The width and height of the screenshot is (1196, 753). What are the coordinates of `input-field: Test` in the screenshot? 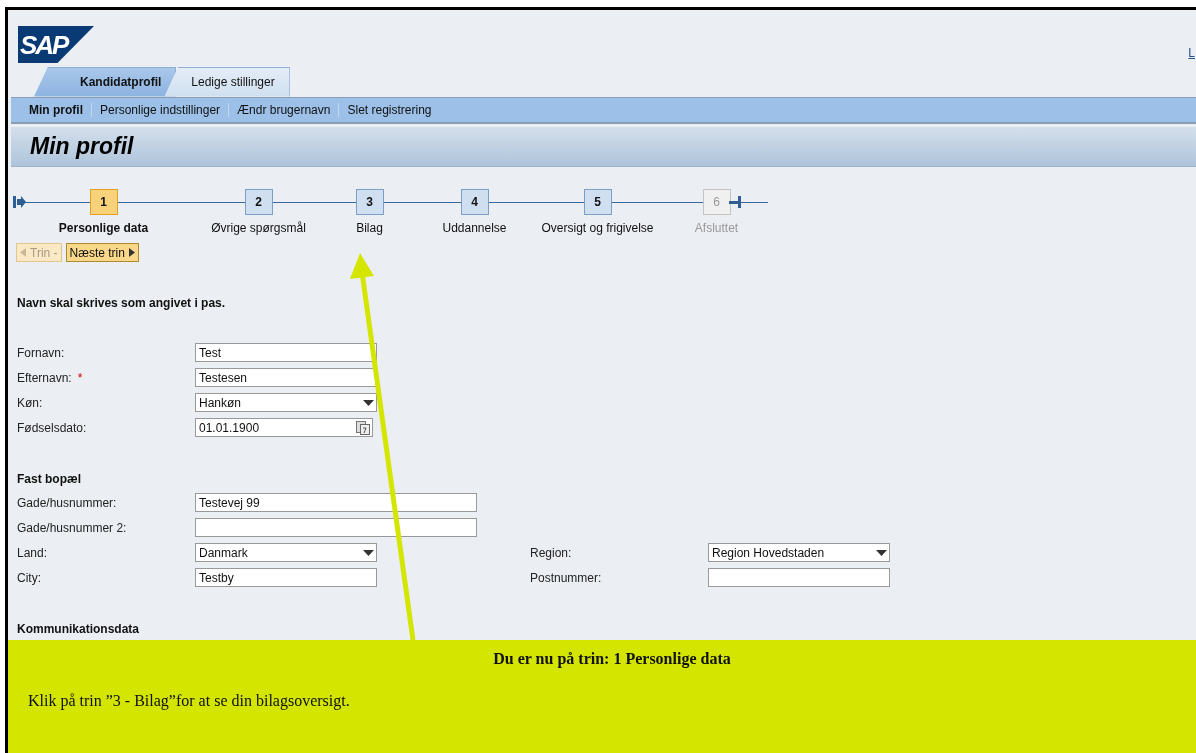 It's located at (286, 352).